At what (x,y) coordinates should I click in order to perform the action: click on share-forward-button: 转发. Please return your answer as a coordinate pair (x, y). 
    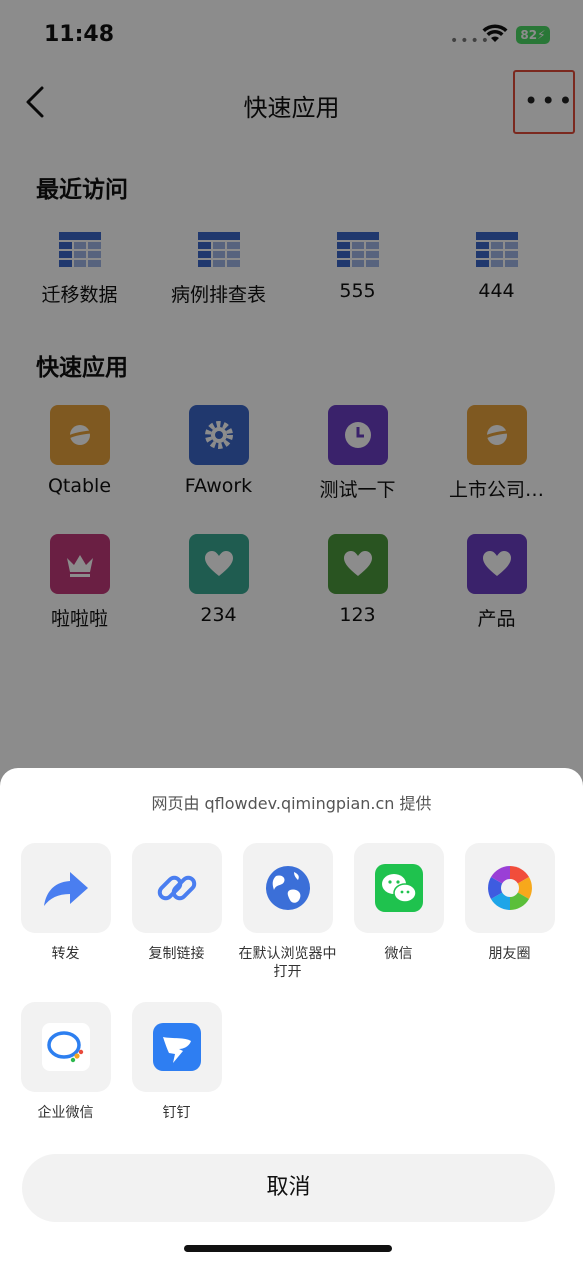
    Looking at the image, I should click on (65, 903).